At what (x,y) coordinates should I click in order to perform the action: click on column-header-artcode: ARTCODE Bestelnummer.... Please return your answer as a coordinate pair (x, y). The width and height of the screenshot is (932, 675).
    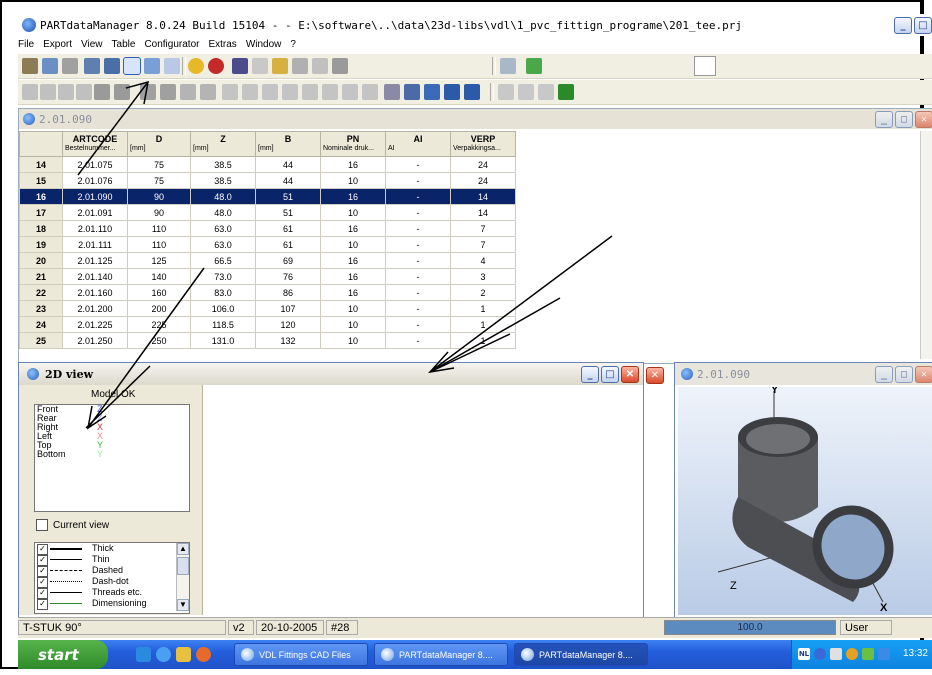
    Looking at the image, I should click on (95, 144).